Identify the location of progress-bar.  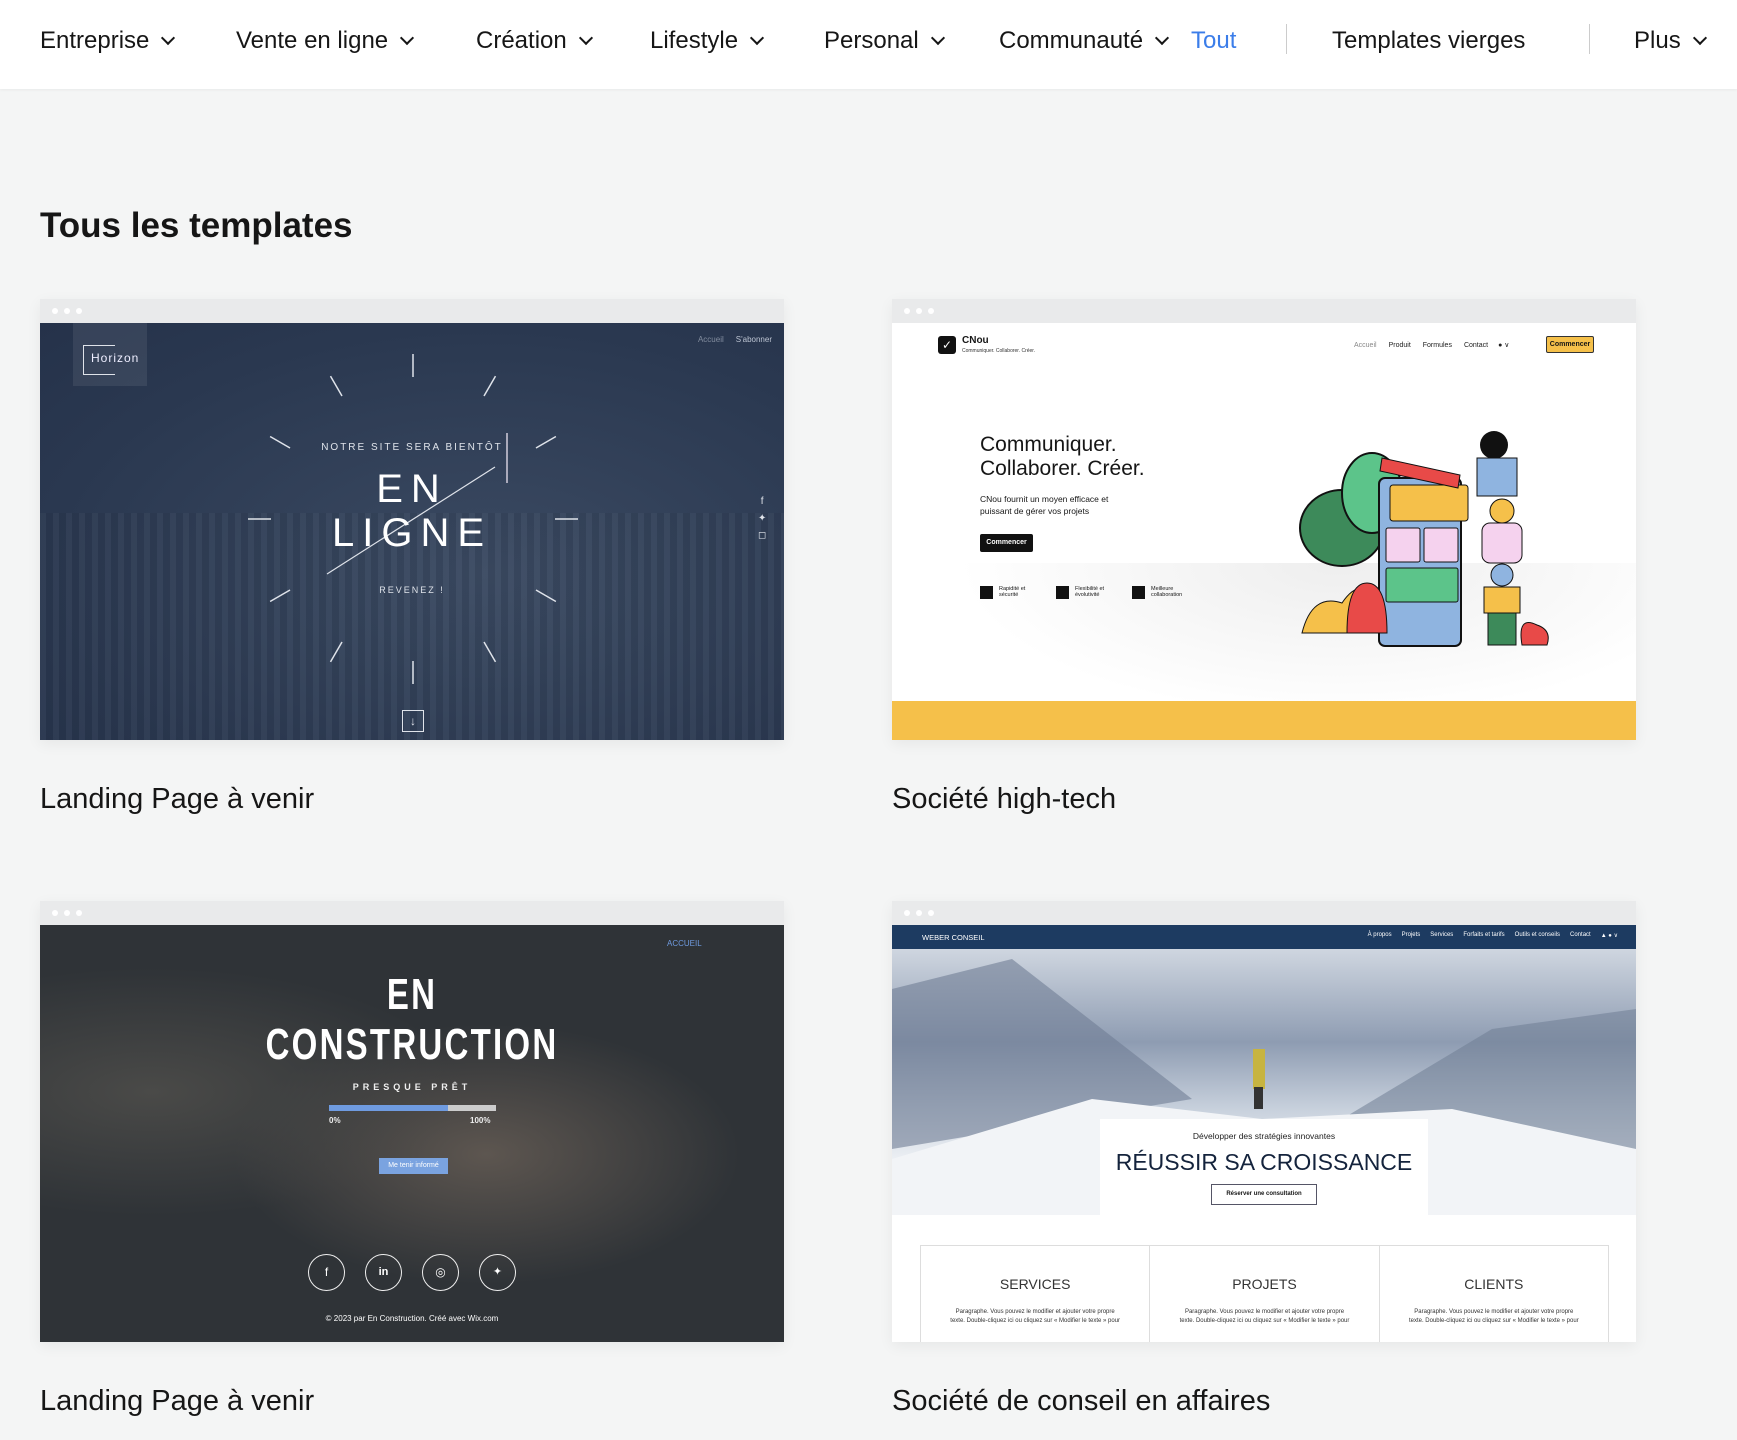
(412, 1108).